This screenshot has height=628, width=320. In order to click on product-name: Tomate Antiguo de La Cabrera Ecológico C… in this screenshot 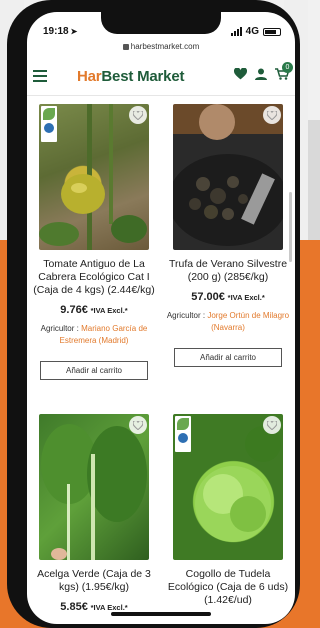, I will do `click(94, 277)`.